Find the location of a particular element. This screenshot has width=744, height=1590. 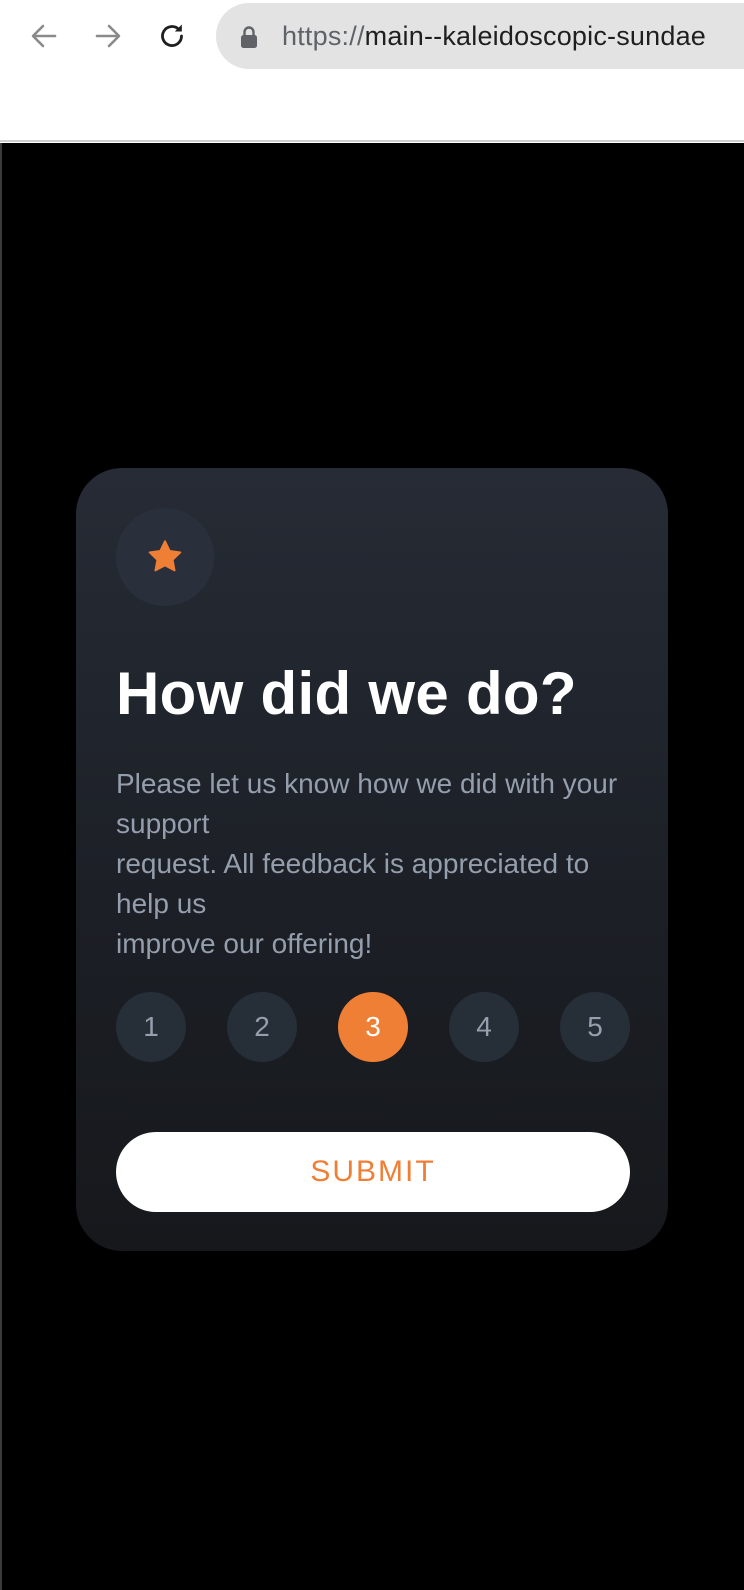

arrow-left-icon is located at coordinates (44, 36).